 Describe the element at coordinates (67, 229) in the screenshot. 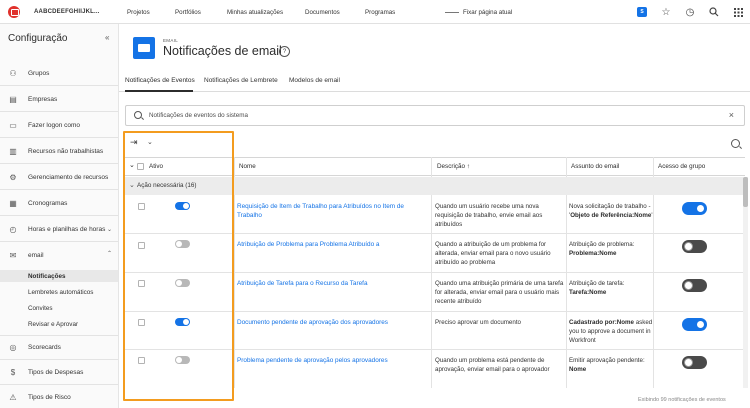

I see `sidebar-item-label: Horas e planilhas de horas` at that location.